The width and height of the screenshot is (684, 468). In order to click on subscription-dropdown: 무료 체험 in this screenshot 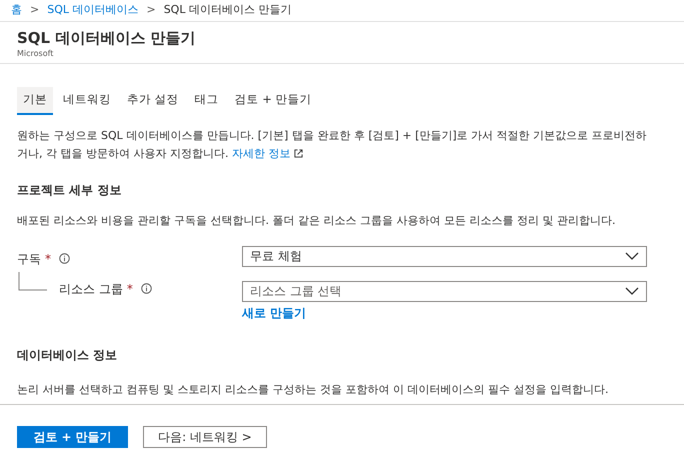, I will do `click(444, 256)`.